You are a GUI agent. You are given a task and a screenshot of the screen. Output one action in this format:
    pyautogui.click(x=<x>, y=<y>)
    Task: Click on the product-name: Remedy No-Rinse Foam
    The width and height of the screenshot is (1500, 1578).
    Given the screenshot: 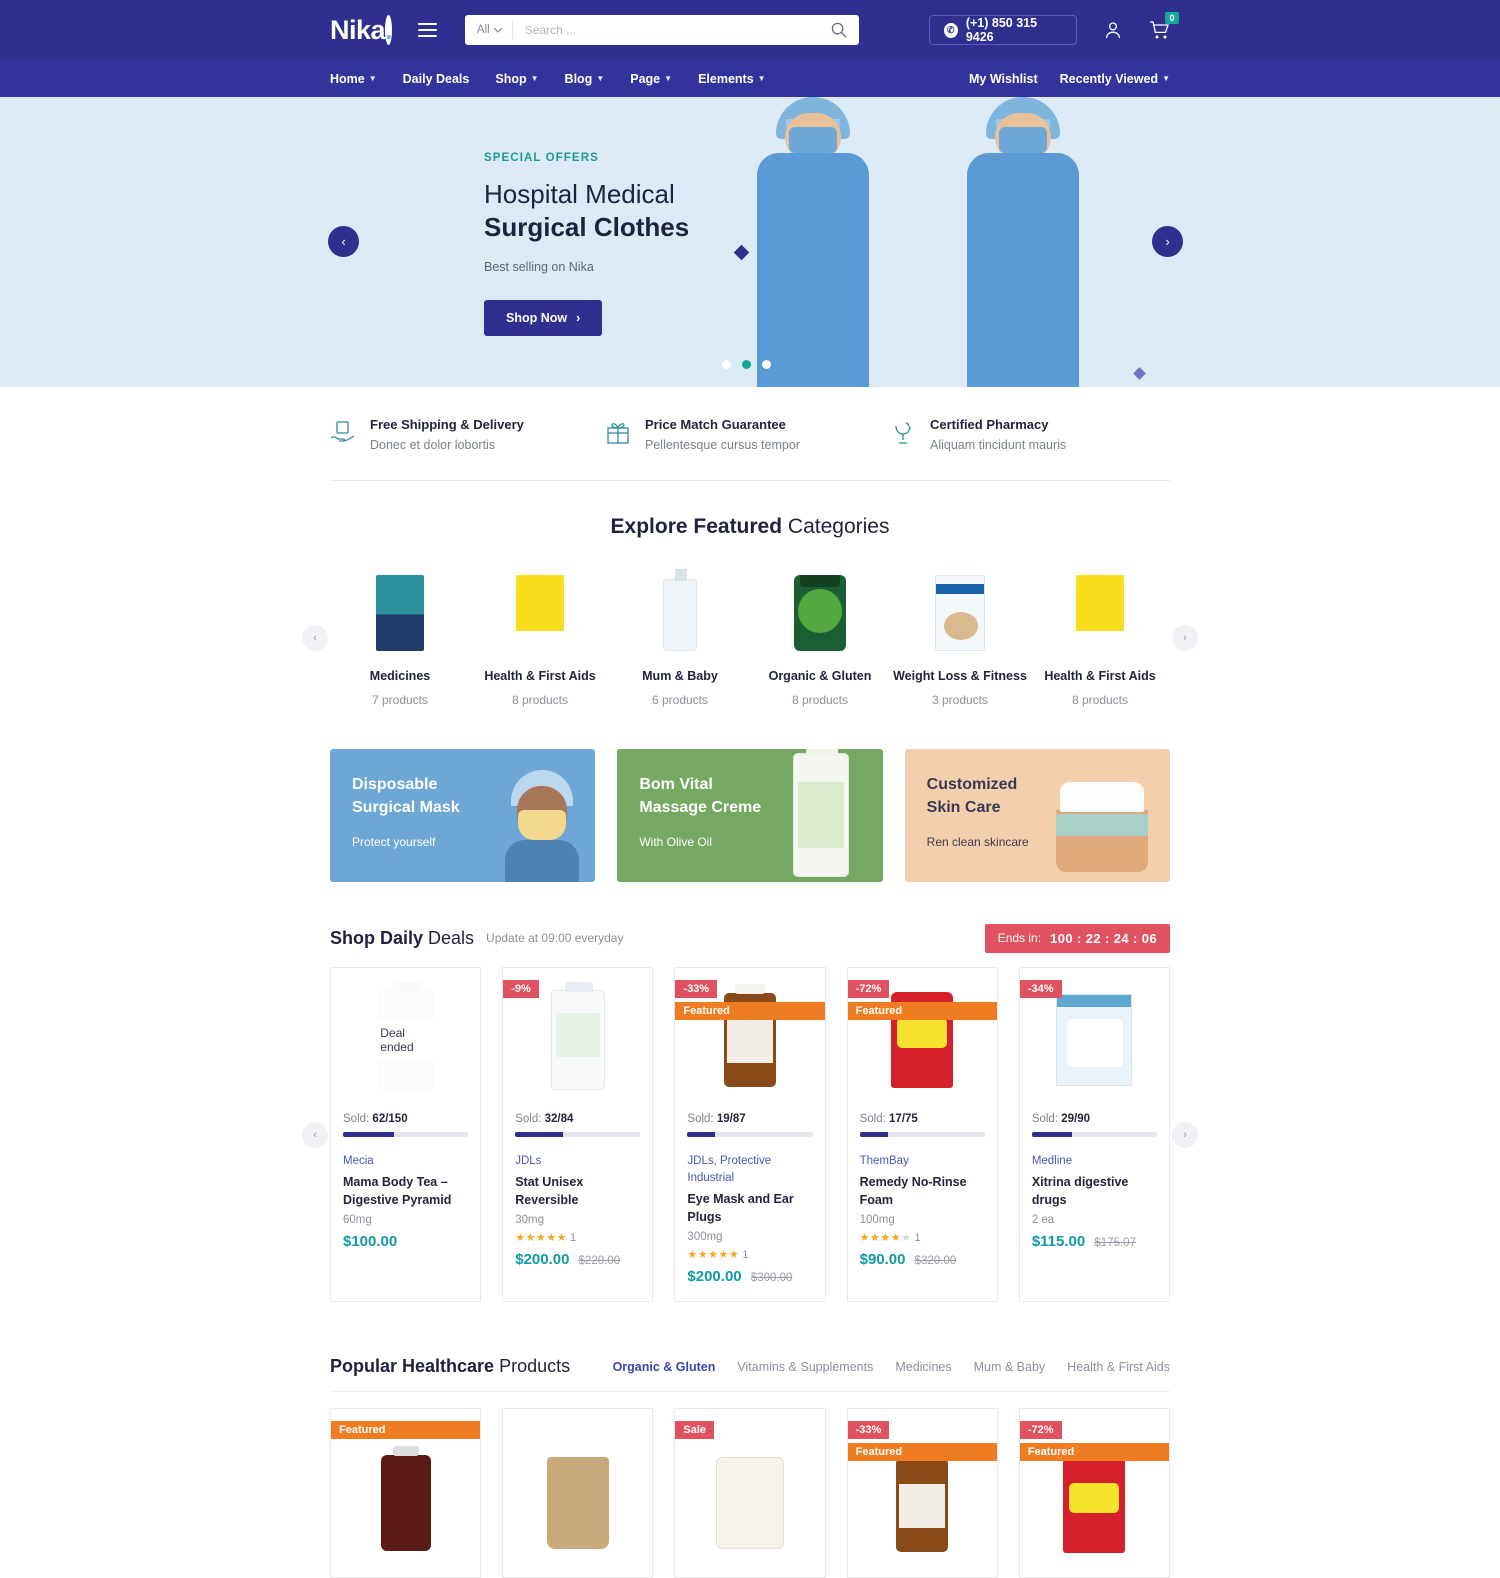 What is the action you would take?
    pyautogui.click(x=922, y=1191)
    